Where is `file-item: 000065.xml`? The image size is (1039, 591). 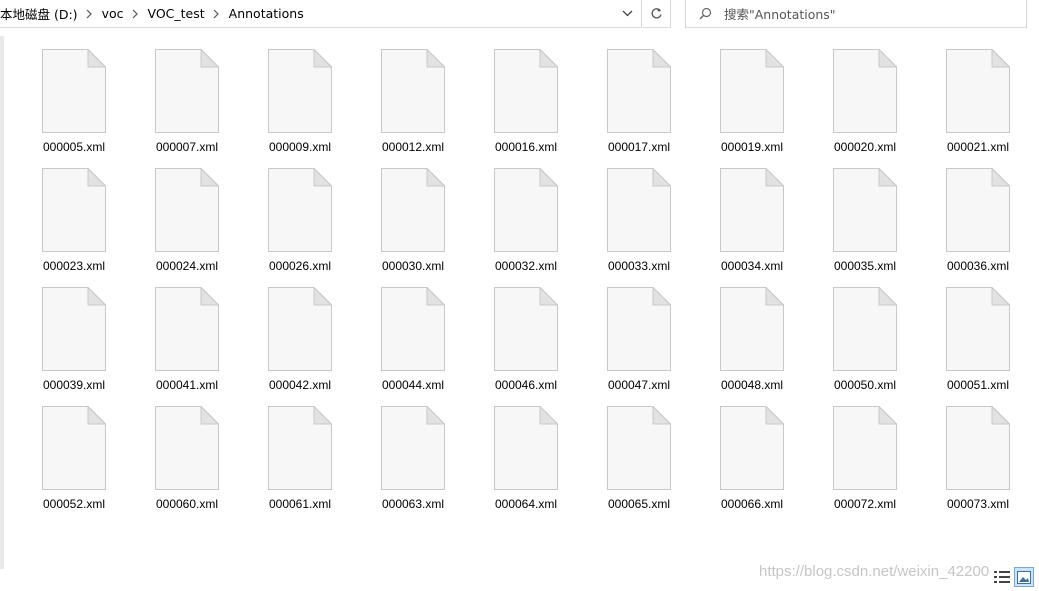
file-item: 000065.xml is located at coordinates (655, 464).